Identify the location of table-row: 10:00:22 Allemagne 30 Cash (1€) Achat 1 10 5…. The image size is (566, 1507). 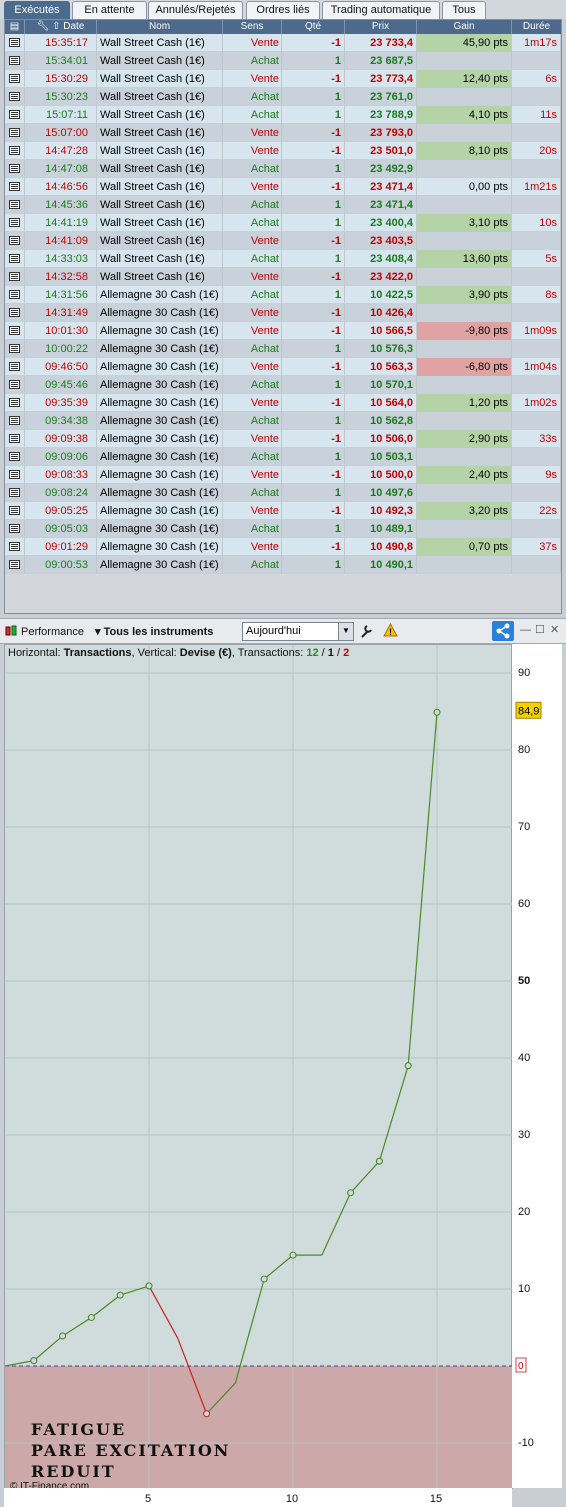
(283, 349).